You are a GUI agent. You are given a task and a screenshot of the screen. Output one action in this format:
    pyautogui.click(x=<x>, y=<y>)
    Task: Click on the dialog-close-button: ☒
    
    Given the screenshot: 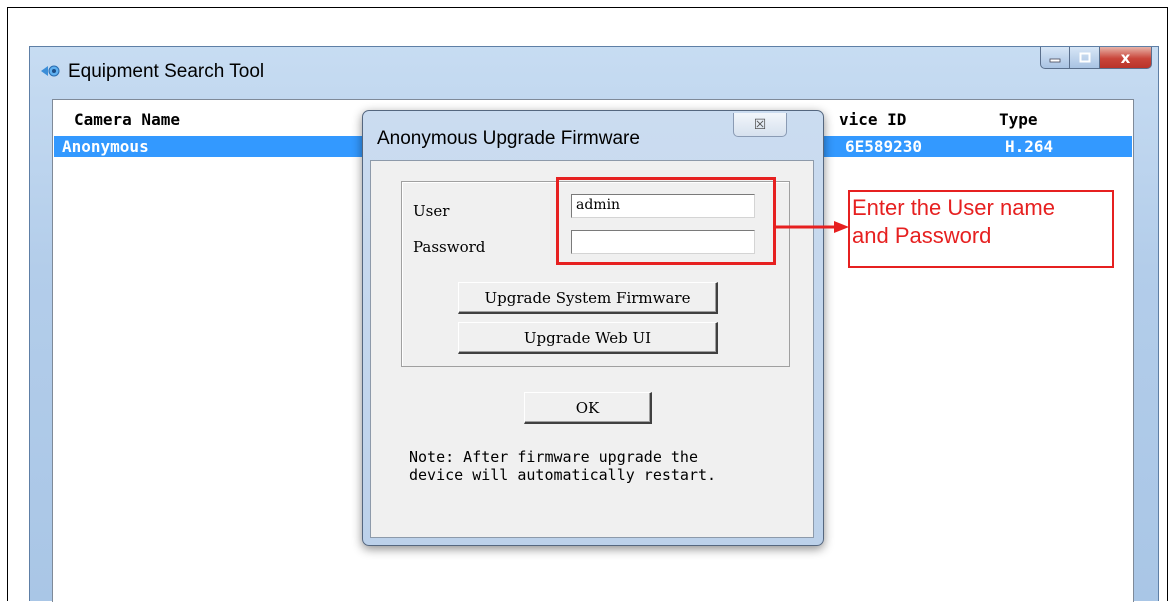 What is the action you would take?
    pyautogui.click(x=760, y=125)
    